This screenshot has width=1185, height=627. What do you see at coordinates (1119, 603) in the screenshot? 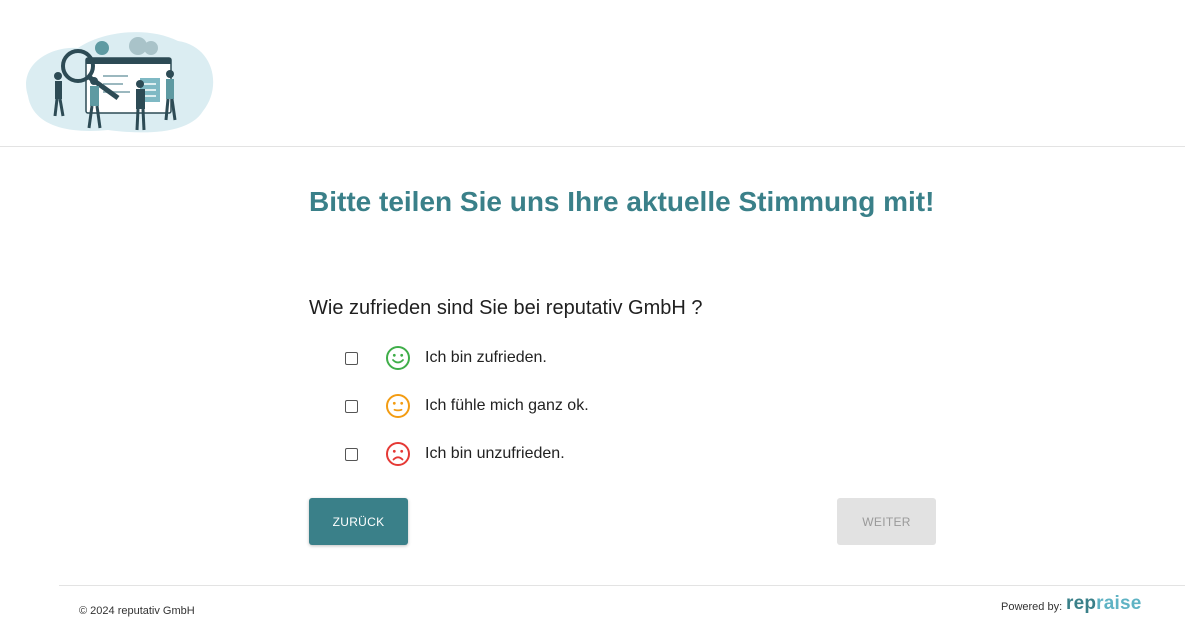
I see `brand-part-2: raise` at bounding box center [1119, 603].